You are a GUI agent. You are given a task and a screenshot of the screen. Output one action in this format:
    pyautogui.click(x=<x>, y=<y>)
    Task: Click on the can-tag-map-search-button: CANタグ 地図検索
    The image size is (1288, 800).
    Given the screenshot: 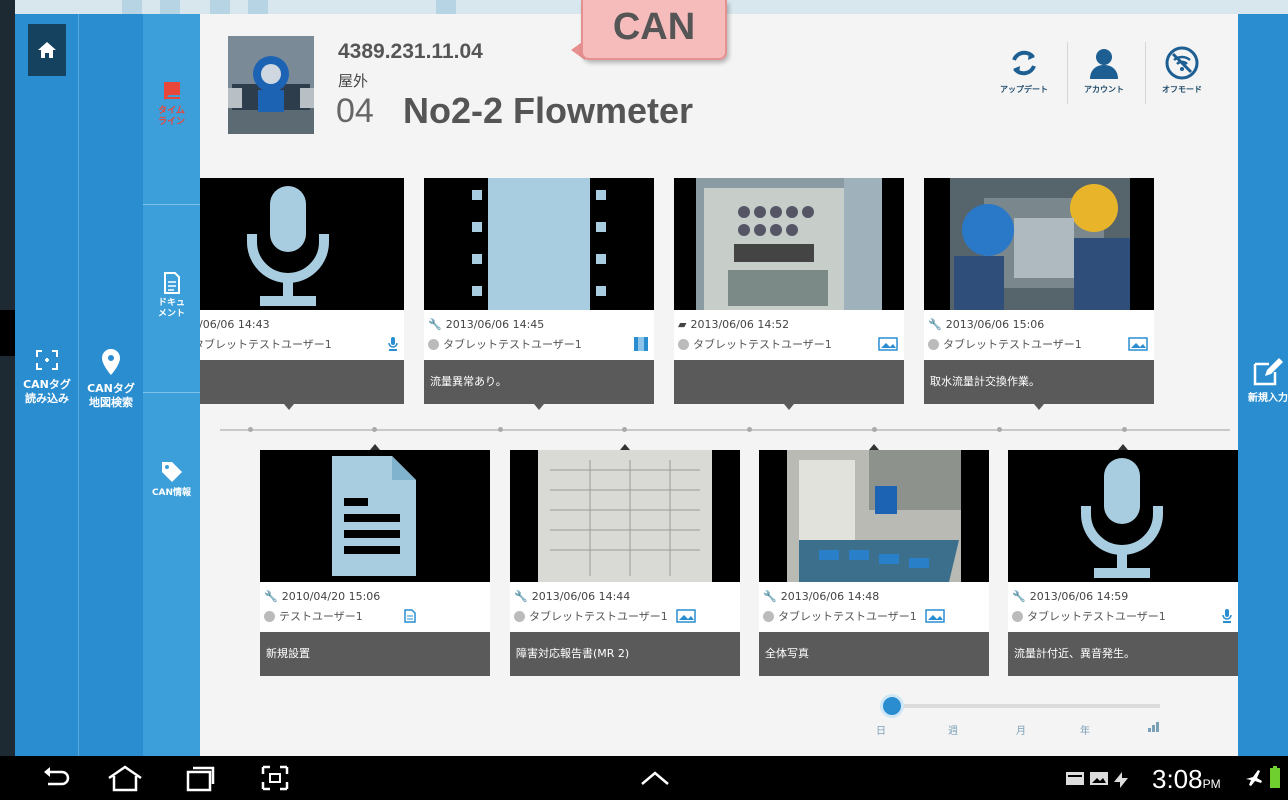 What is the action you would take?
    pyautogui.click(x=111, y=379)
    